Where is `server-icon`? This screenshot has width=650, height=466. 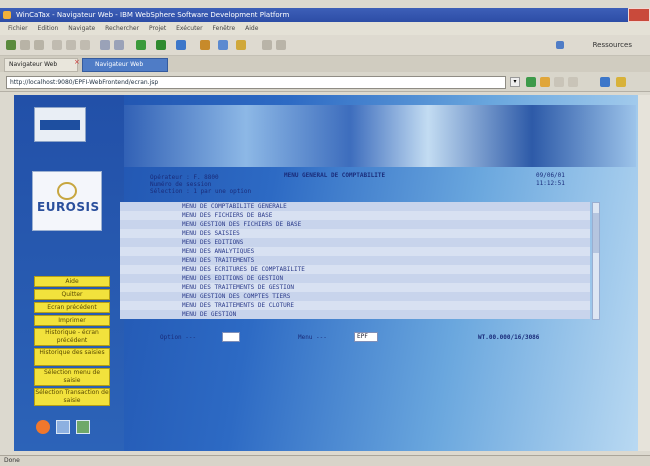 server-icon is located at coordinates (181, 45).